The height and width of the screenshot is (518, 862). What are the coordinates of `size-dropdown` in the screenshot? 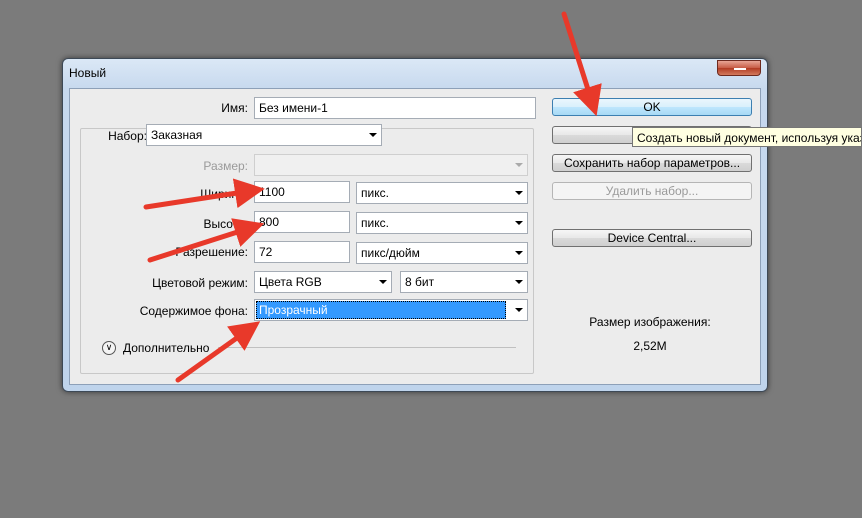 It's located at (391, 165).